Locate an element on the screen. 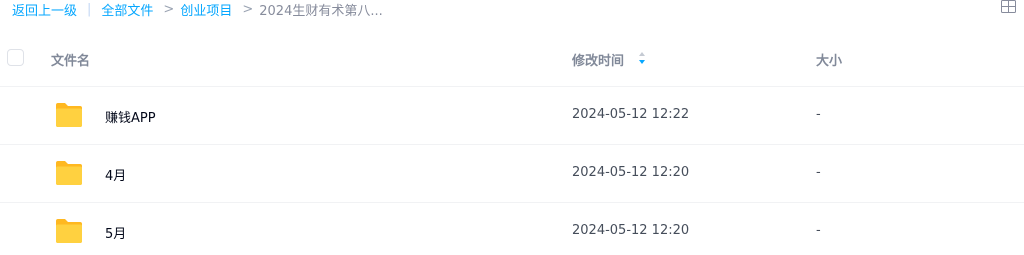 The height and width of the screenshot is (255, 1024). column-header-name: 文件名 is located at coordinates (70, 59).